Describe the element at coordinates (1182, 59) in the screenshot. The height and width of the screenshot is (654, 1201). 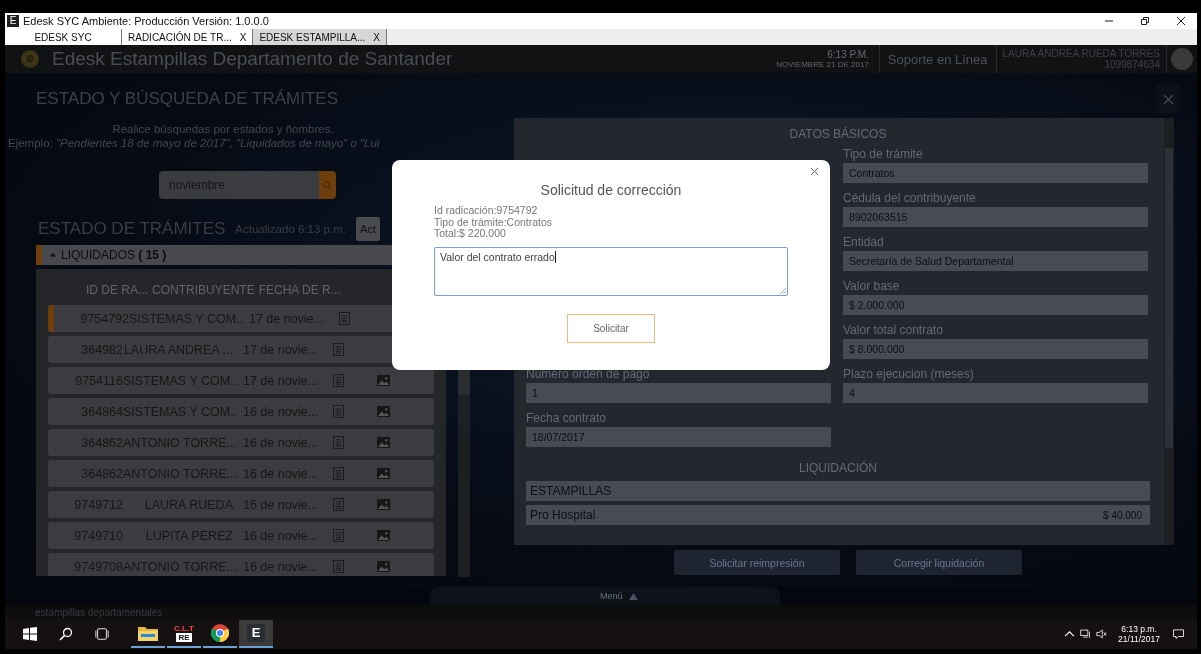
I see `avatar` at that location.